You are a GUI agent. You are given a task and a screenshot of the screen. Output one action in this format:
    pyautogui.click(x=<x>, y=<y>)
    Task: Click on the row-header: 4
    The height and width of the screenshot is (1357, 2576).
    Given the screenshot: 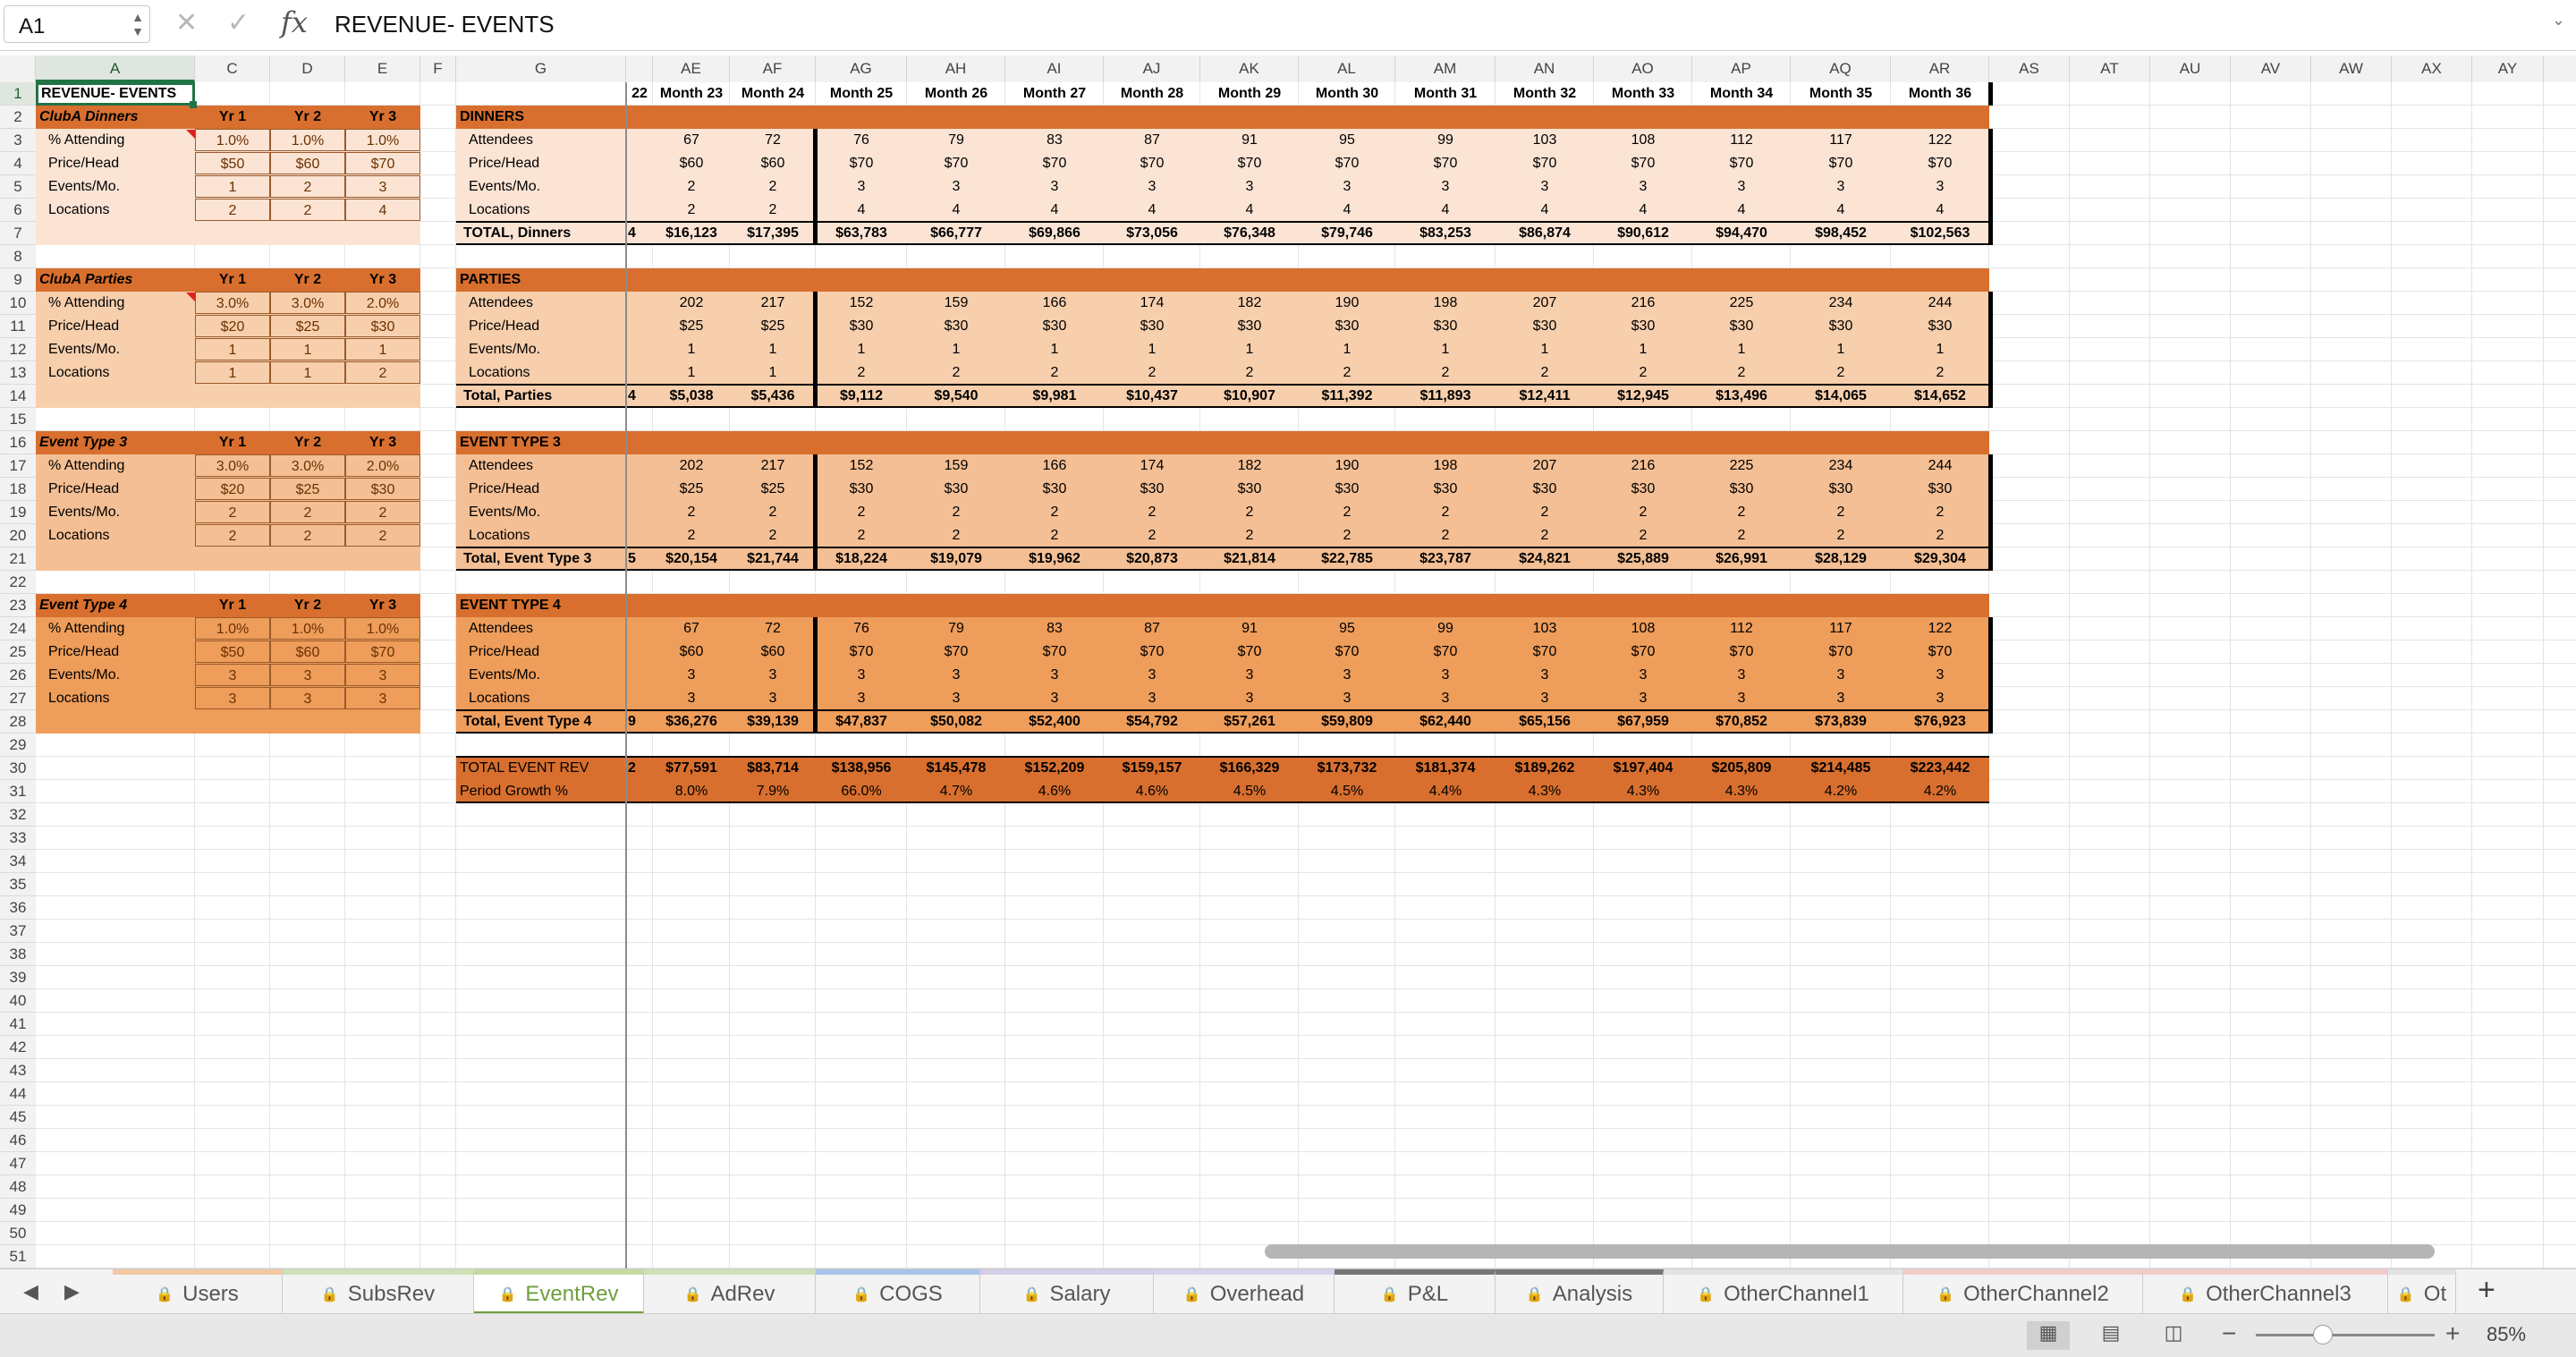 What is the action you would take?
    pyautogui.click(x=18, y=163)
    